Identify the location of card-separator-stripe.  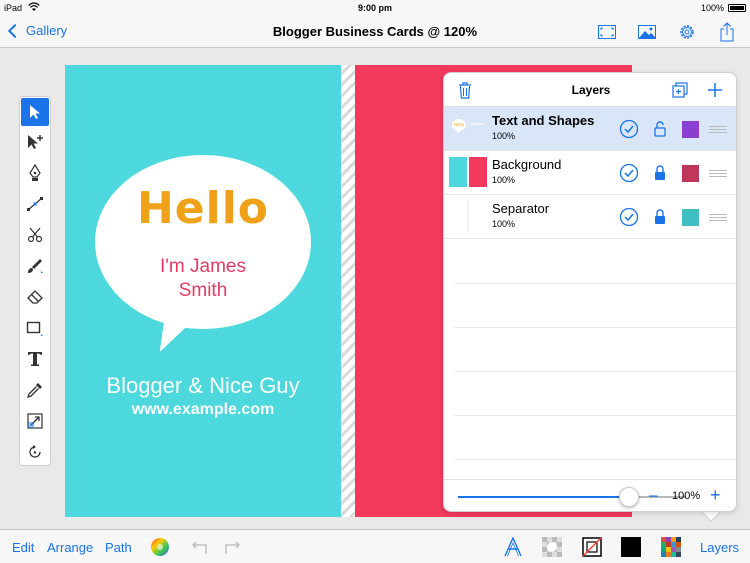
(348, 291).